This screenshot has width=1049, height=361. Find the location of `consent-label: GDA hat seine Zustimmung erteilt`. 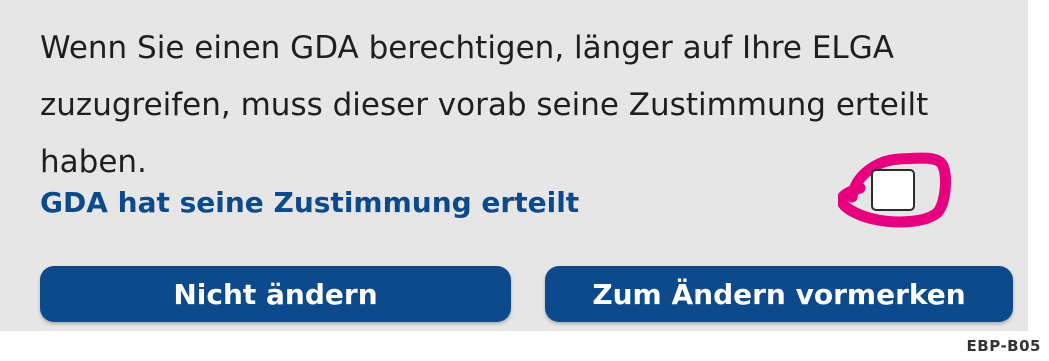

consent-label: GDA hat seine Zustimmung erteilt is located at coordinates (310, 202).